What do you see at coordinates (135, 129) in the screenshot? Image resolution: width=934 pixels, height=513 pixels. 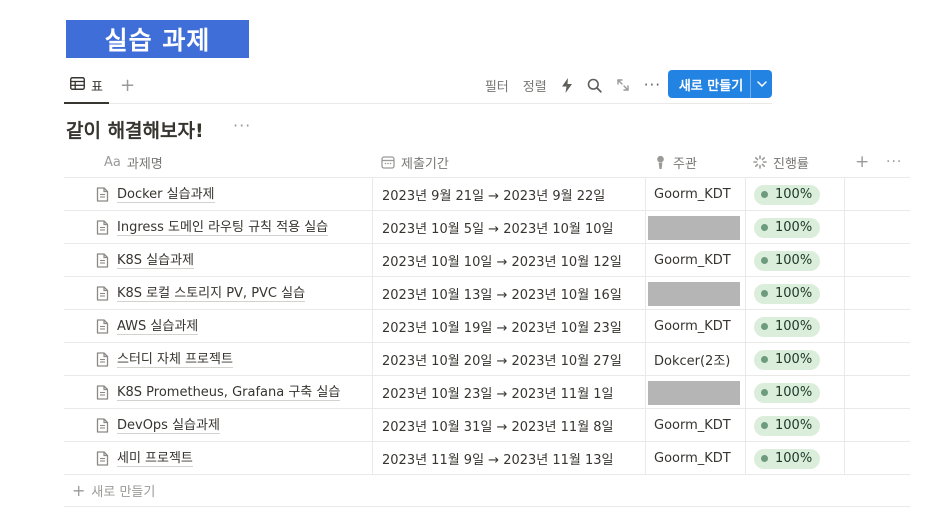 I see `database-title: 같이 해결해보자!` at bounding box center [135, 129].